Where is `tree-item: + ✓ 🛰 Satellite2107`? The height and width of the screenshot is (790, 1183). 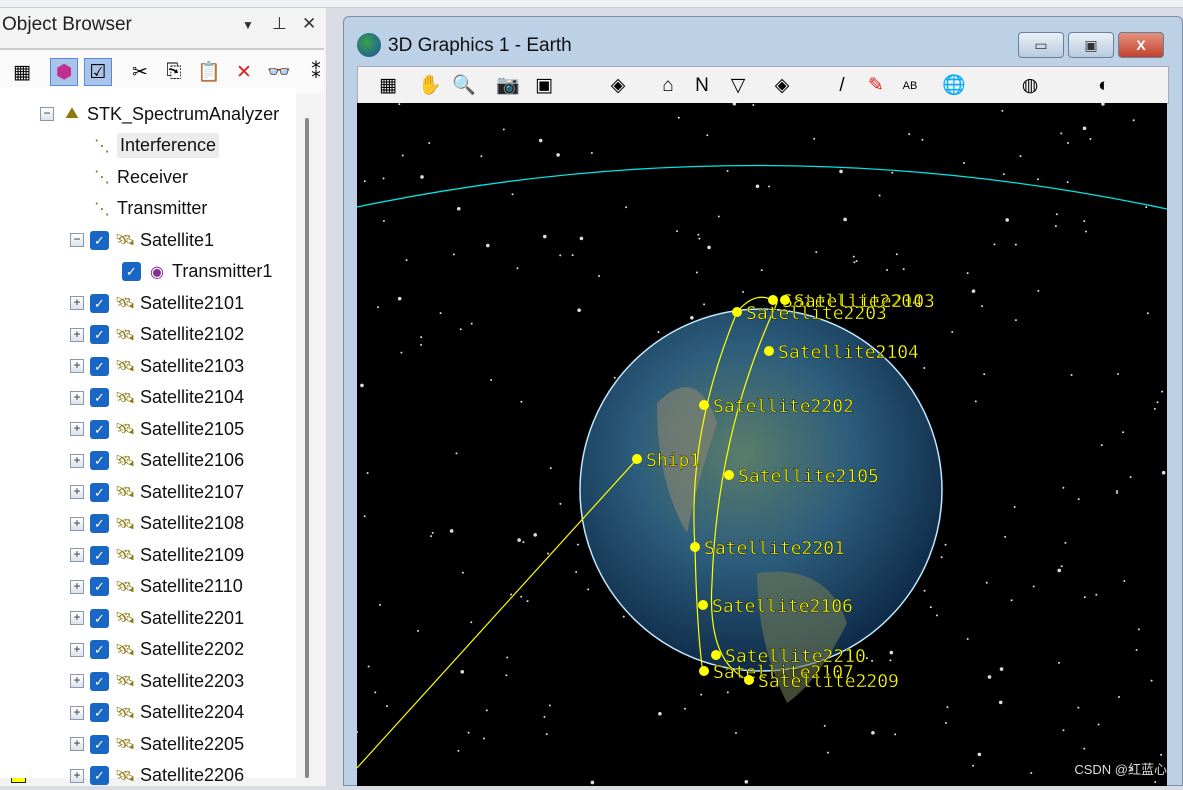 tree-item: + ✓ 🛰 Satellite2107 is located at coordinates (157, 492).